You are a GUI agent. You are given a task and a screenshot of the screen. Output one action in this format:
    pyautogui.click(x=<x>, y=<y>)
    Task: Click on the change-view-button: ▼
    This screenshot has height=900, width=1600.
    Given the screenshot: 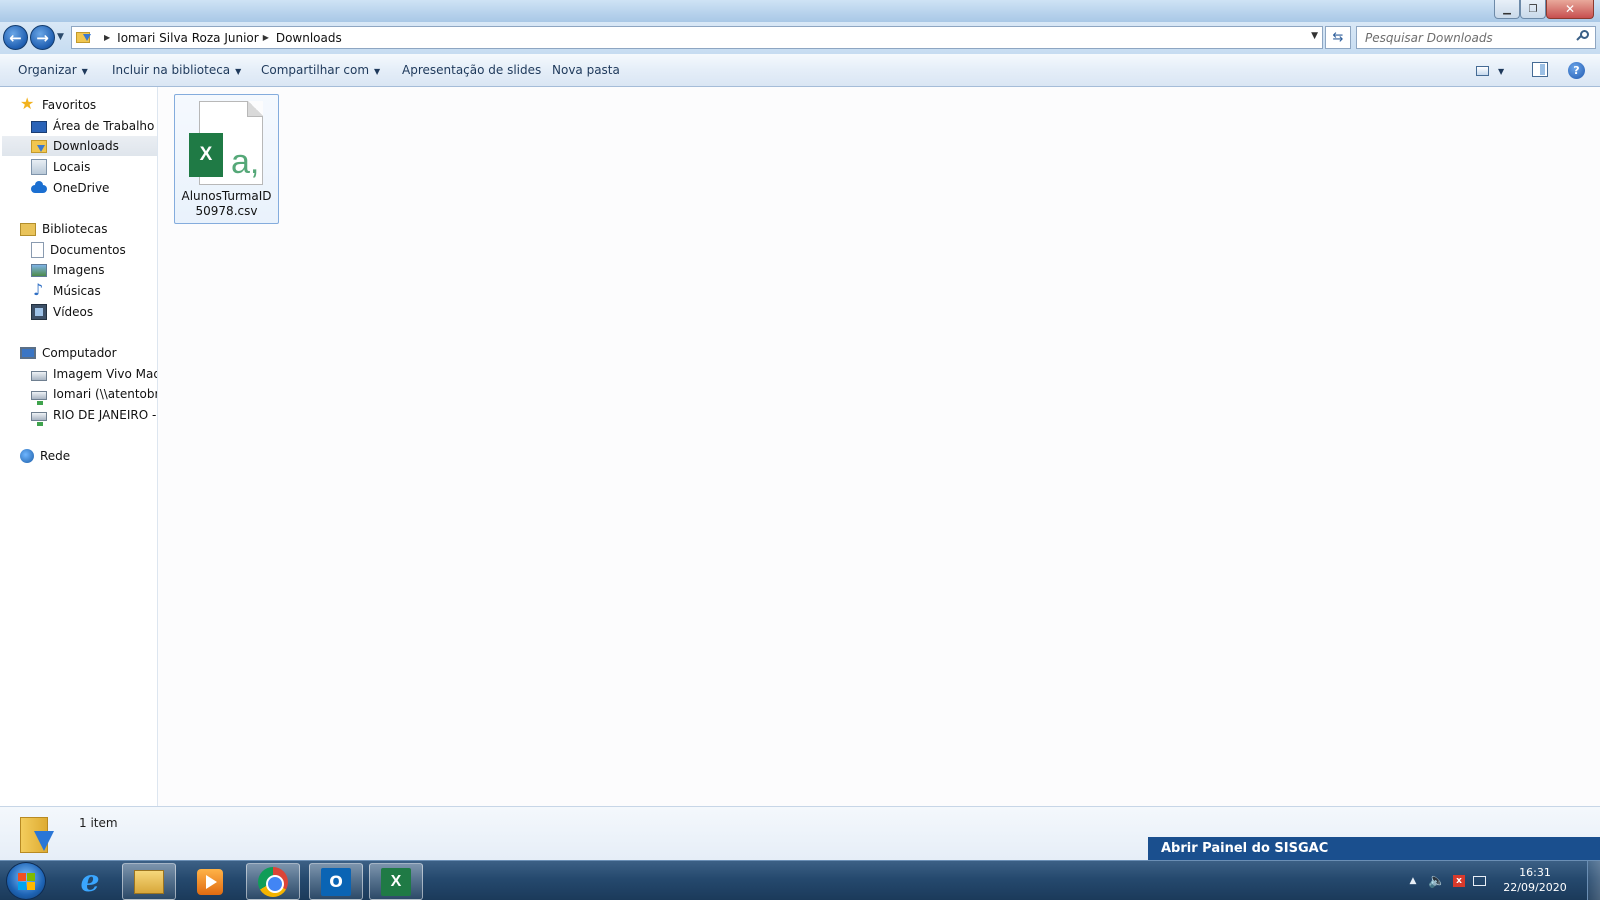 What is the action you would take?
    pyautogui.click(x=1493, y=71)
    